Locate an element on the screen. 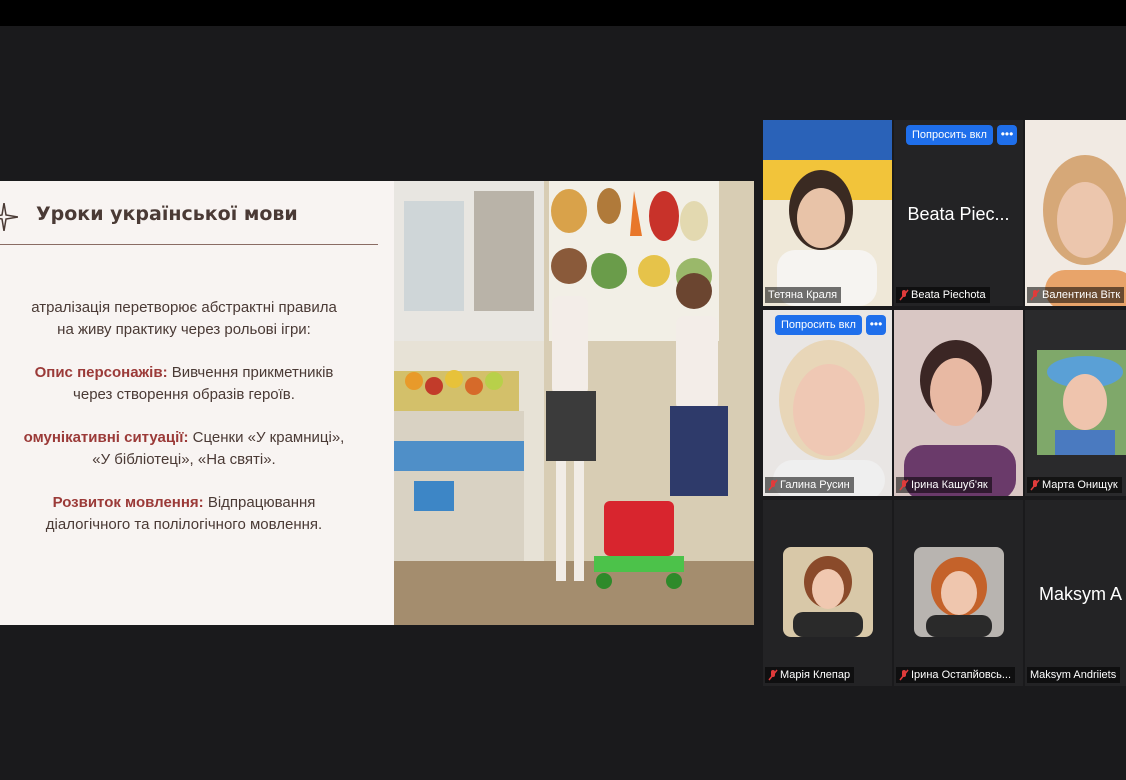 Image resolution: width=1126 pixels, height=780 pixels. participant-tile-iryna-k: Ірина Кашуб'як is located at coordinates (958, 403).